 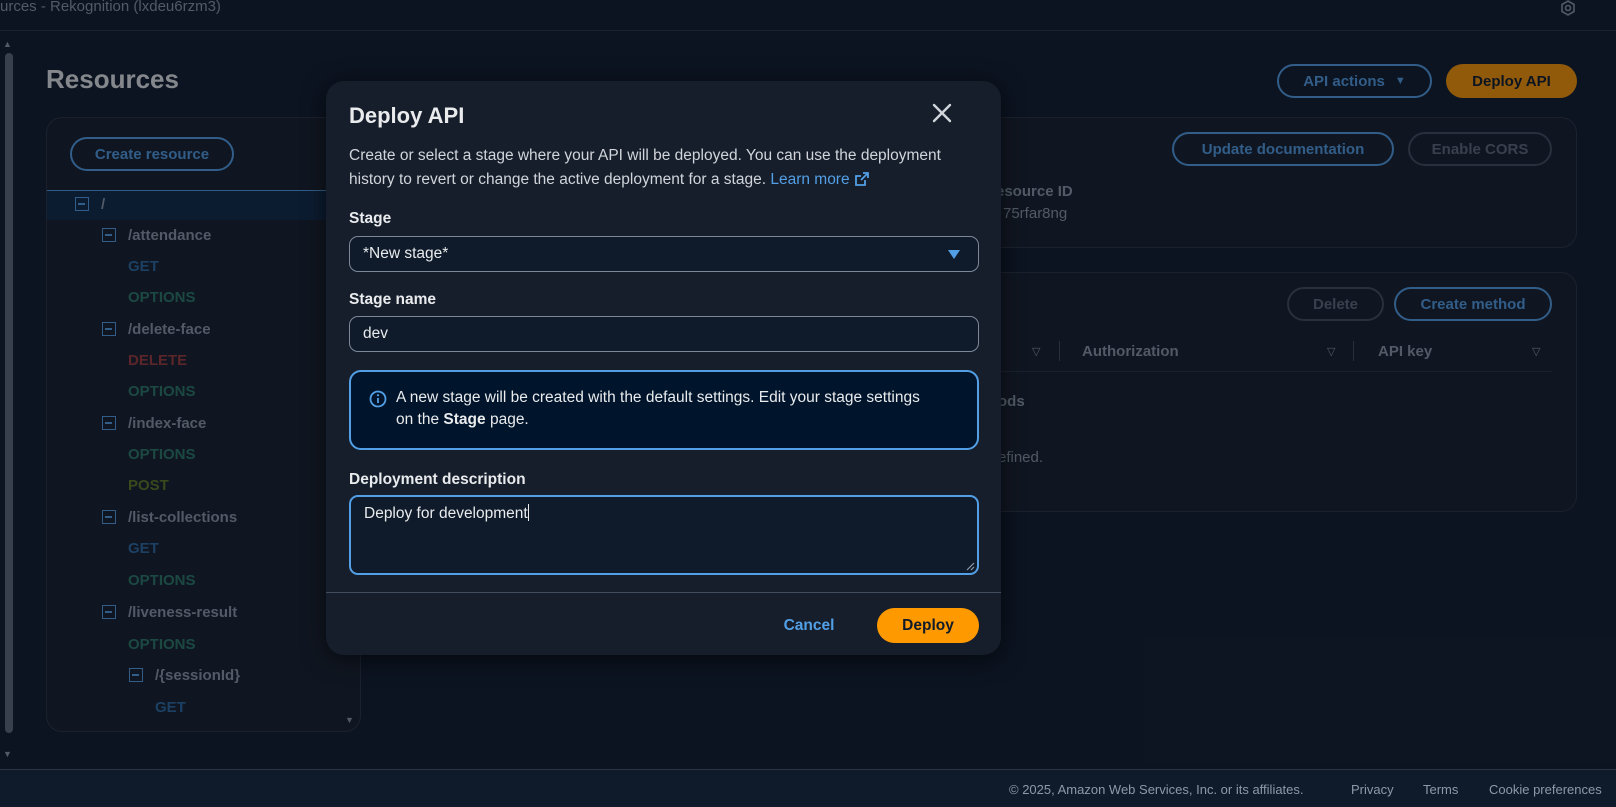 I want to click on modal-footer-divider, so click(x=663, y=592).